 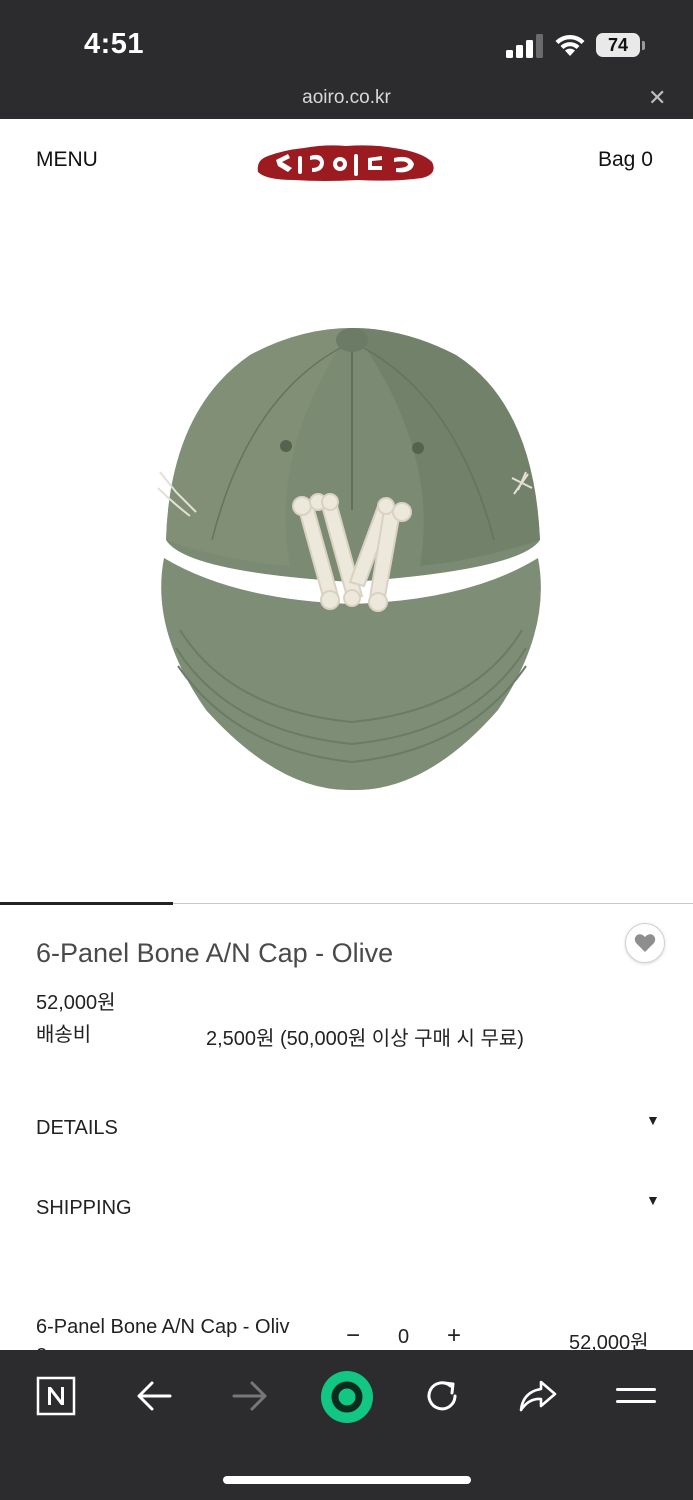 What do you see at coordinates (524, 46) in the screenshot?
I see `cellular-signal-icon` at bounding box center [524, 46].